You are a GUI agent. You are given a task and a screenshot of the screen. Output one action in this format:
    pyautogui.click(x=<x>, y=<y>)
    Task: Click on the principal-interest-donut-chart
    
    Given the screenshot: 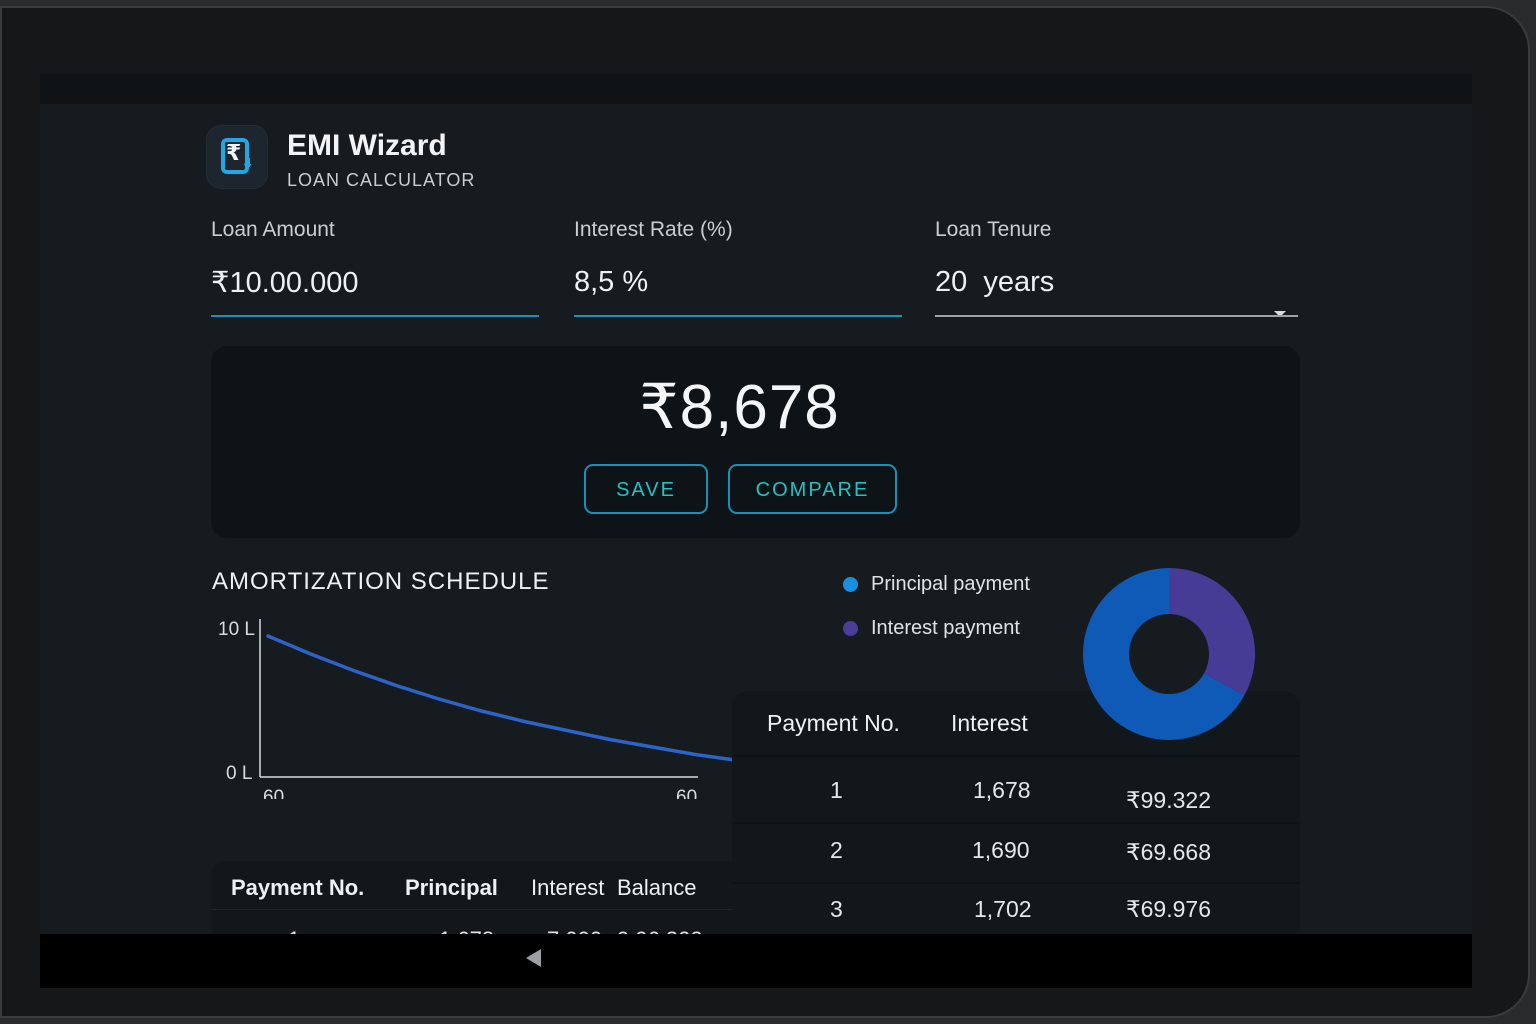 What is the action you would take?
    pyautogui.click(x=1168, y=654)
    